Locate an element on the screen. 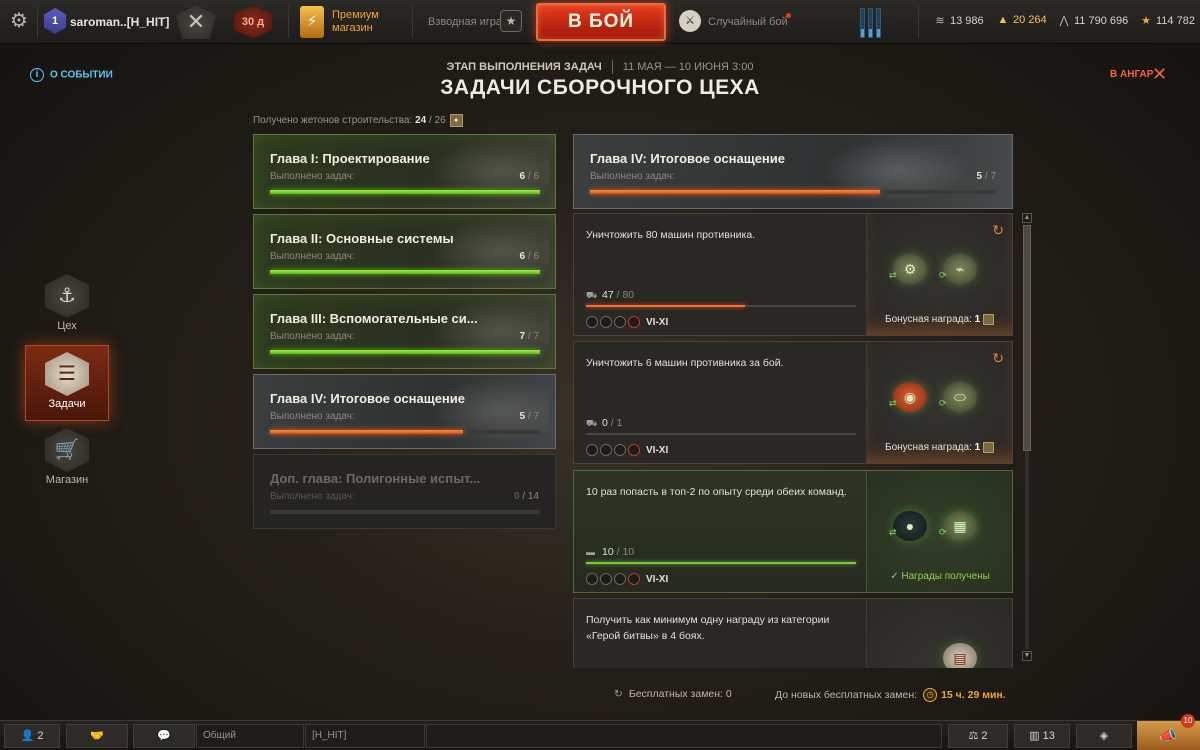 Image resolution: width=1200 pixels, height=750 pixels. task-progress-text: ⛟ 0 / 1 is located at coordinates (604, 423).